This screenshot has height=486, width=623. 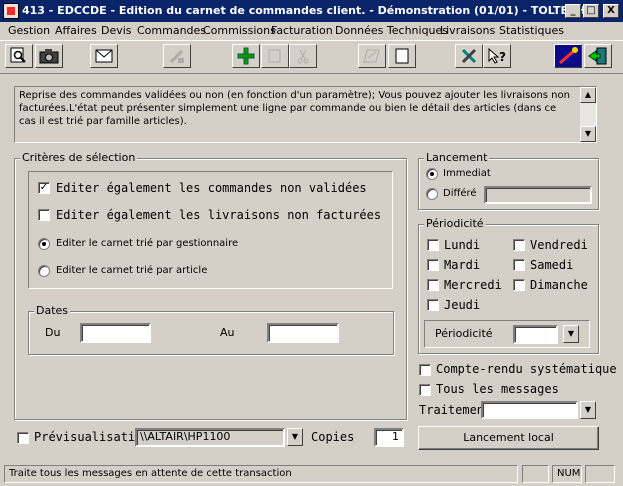 I want to click on mail-button, so click(x=104, y=56).